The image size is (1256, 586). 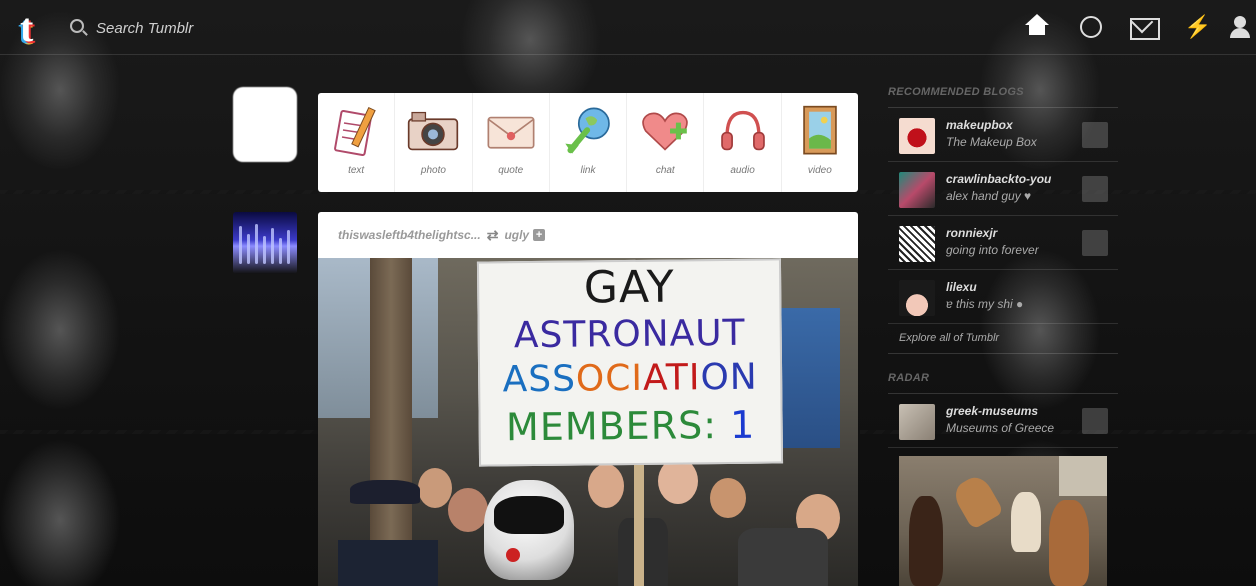 I want to click on recommended-blog-item: lilexu ɐ this my shi ●, so click(x=1003, y=297).